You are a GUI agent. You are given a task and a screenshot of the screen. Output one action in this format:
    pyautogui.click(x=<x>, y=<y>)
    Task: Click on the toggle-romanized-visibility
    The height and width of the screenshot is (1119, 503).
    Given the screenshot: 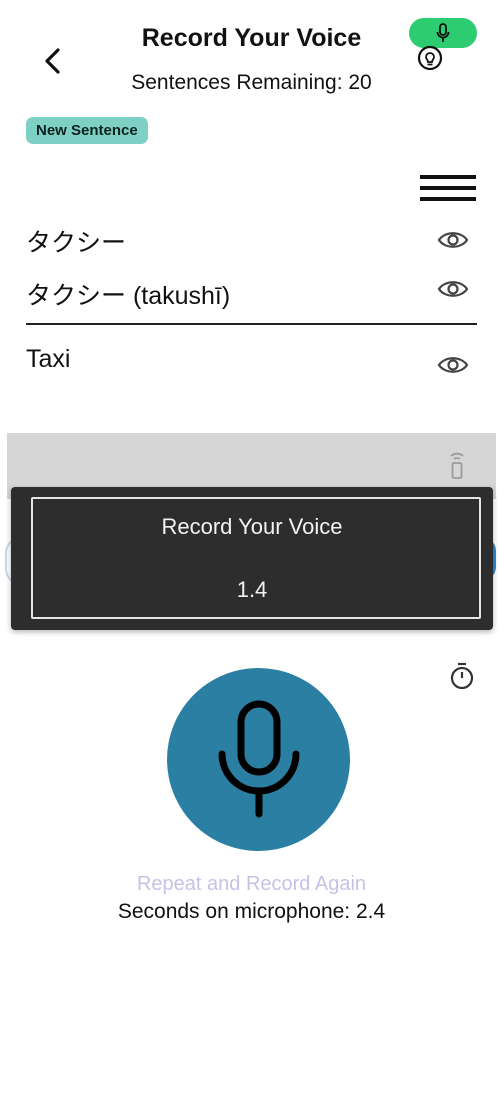 What is the action you would take?
    pyautogui.click(x=453, y=289)
    